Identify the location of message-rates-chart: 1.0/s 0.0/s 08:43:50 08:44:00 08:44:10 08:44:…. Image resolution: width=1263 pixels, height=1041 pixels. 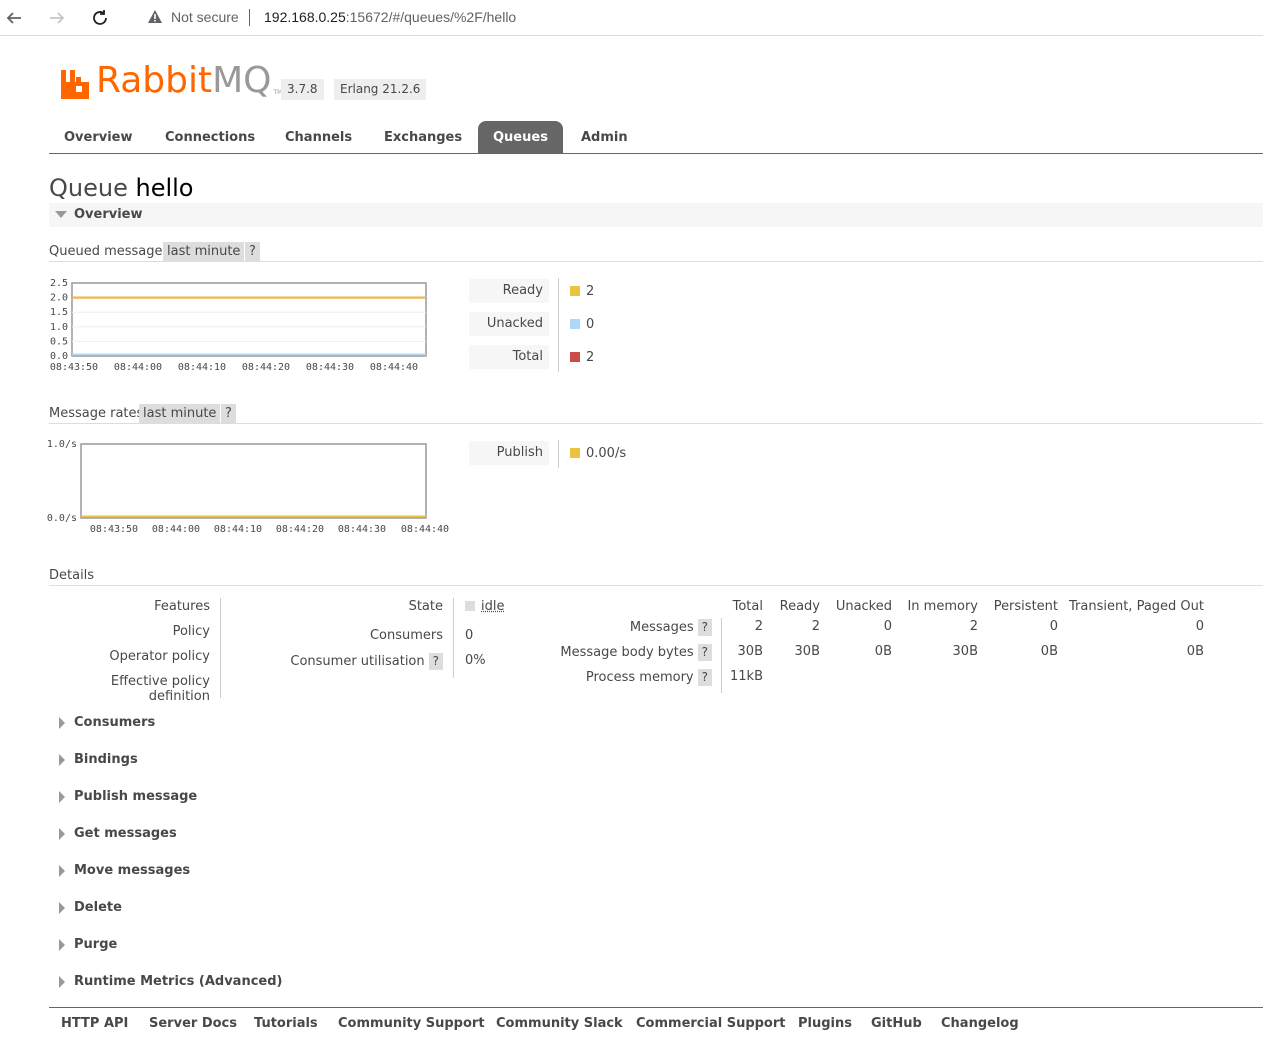
(248, 487).